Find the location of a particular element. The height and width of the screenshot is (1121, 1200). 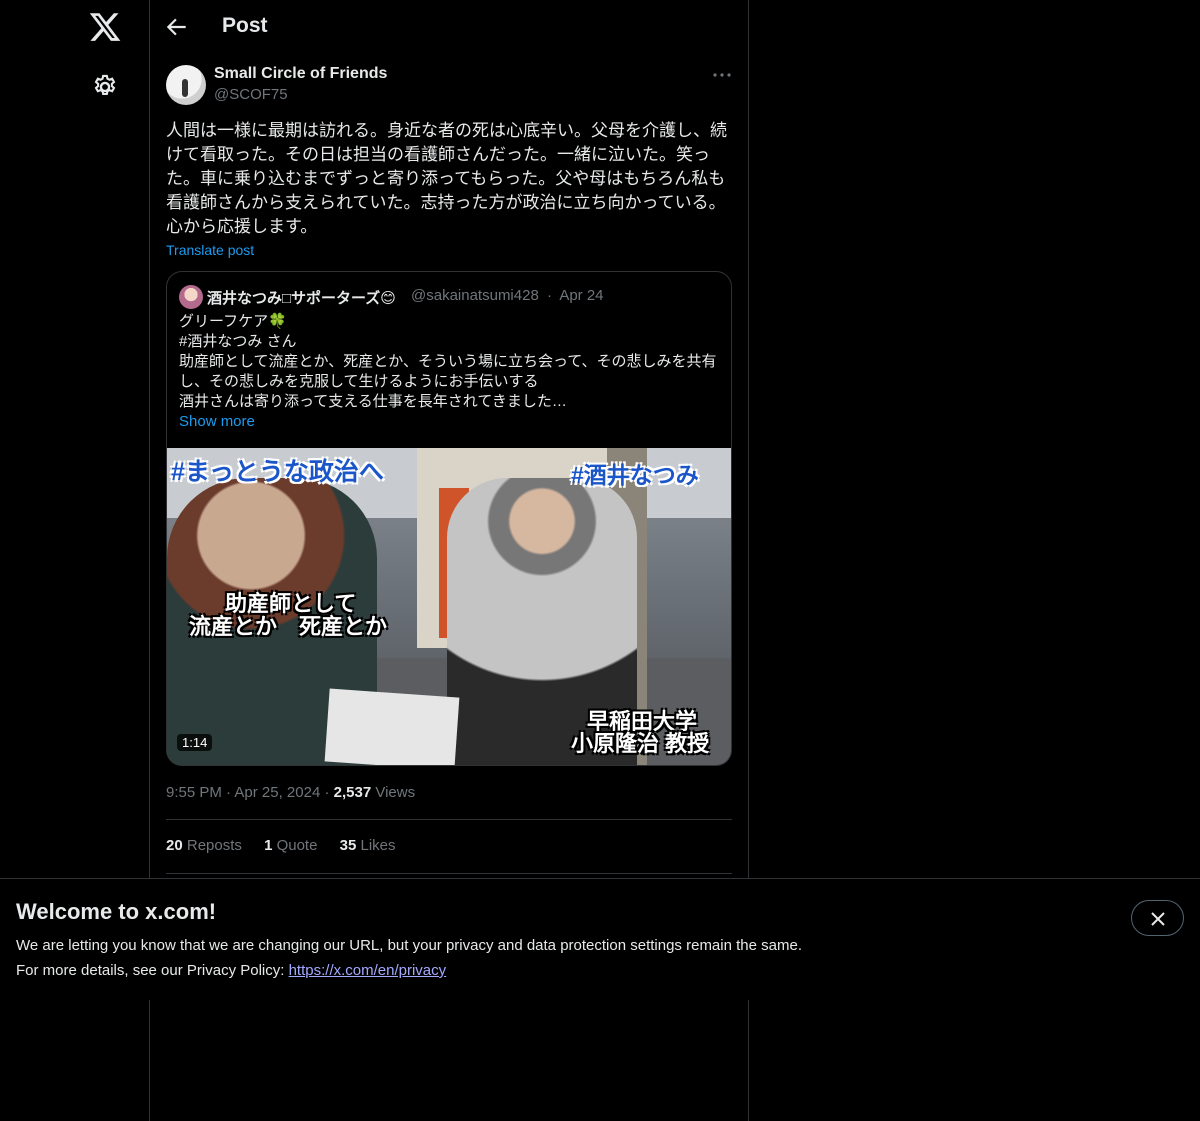

gear-icon is located at coordinates (105, 87).